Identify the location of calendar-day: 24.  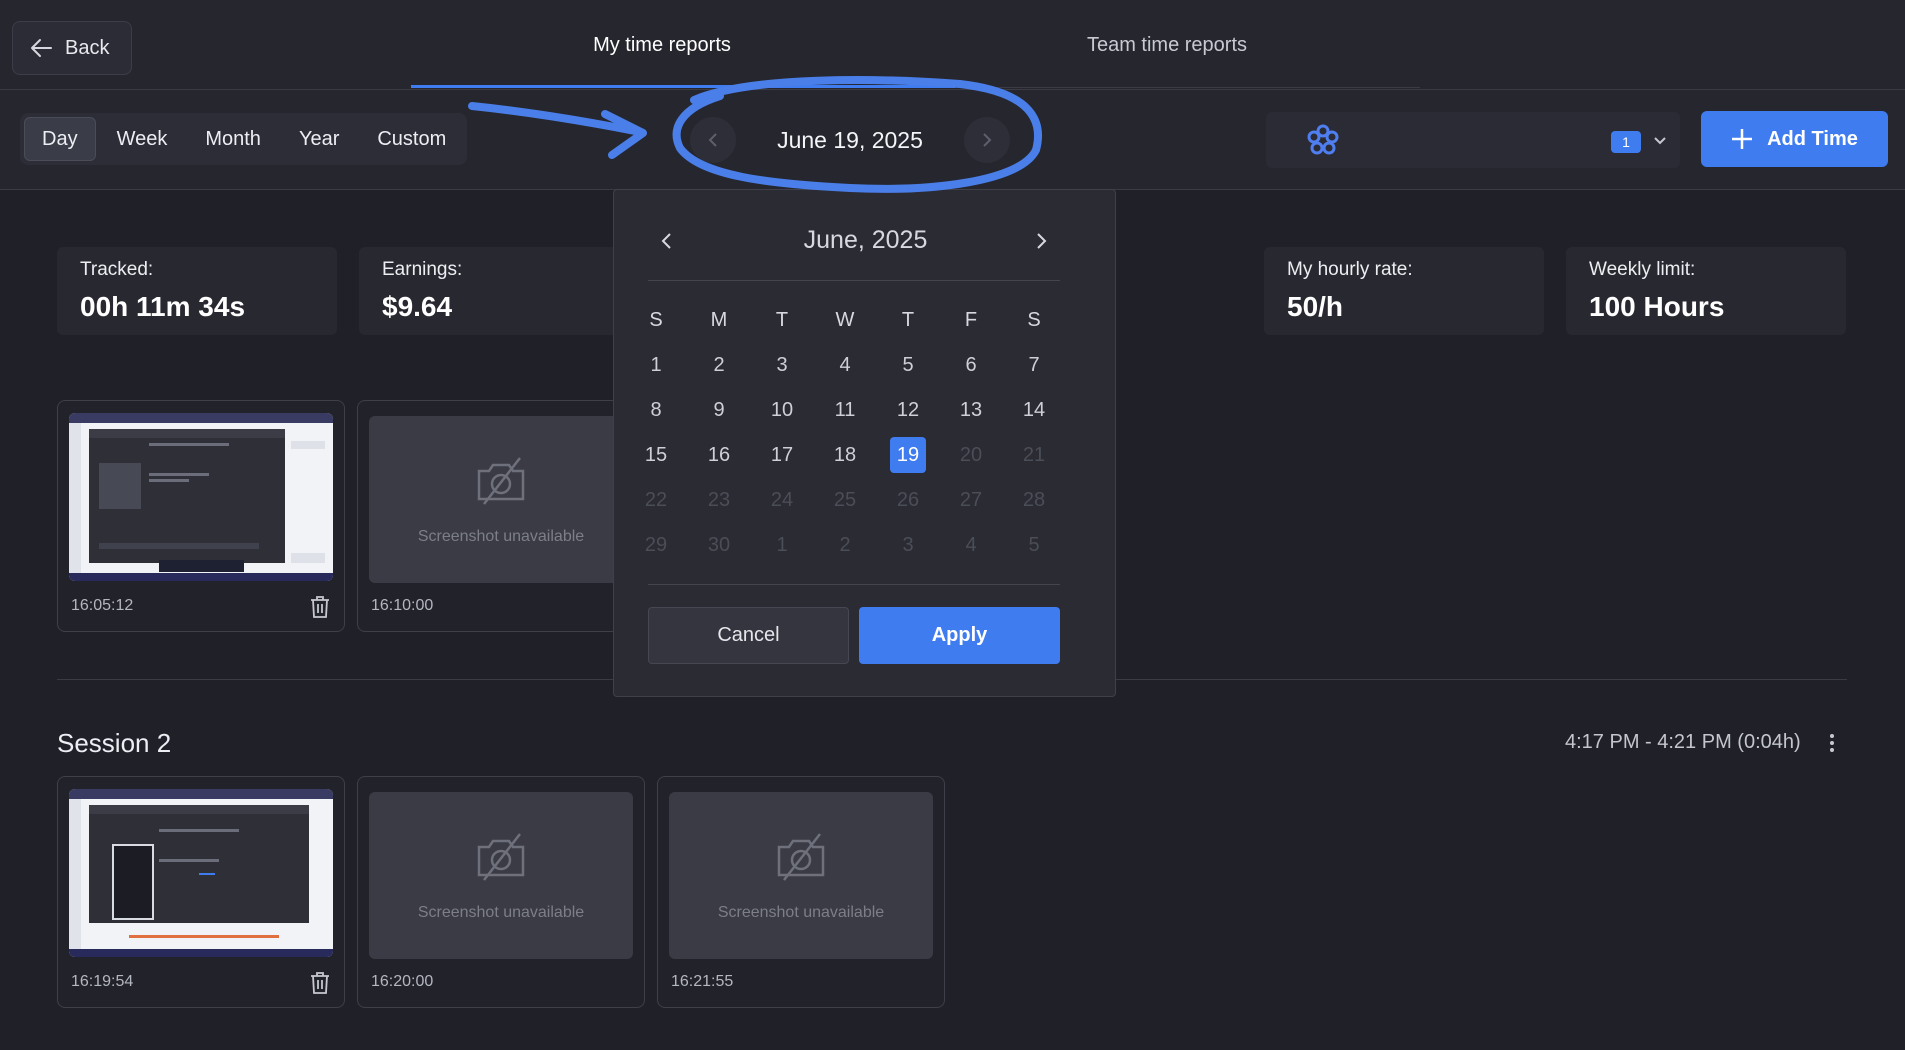
(782, 499).